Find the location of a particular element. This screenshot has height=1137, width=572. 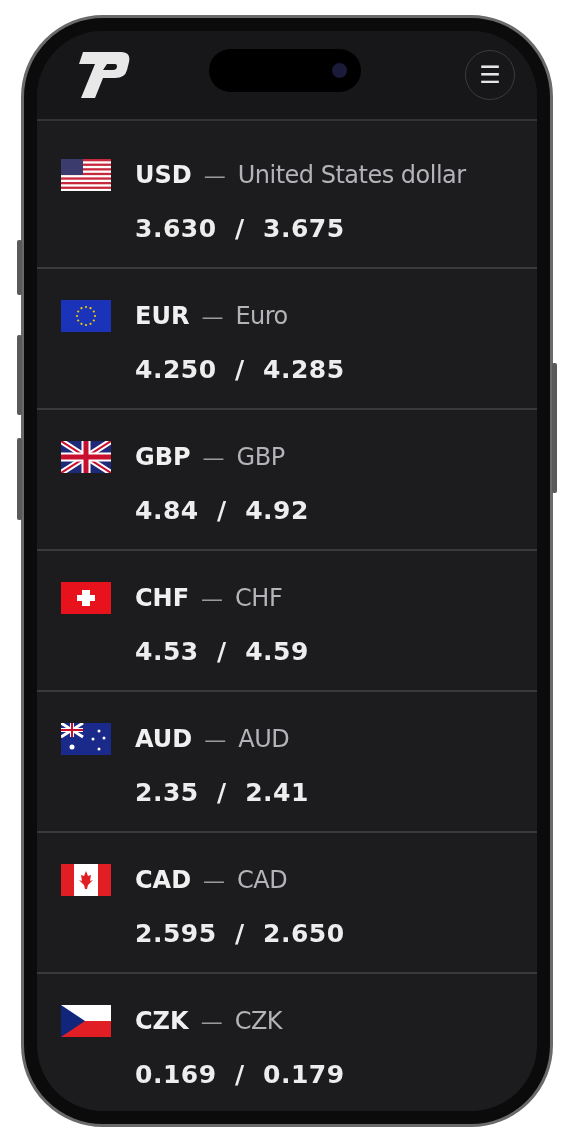

currency-name: CZK is located at coordinates (258, 1021).